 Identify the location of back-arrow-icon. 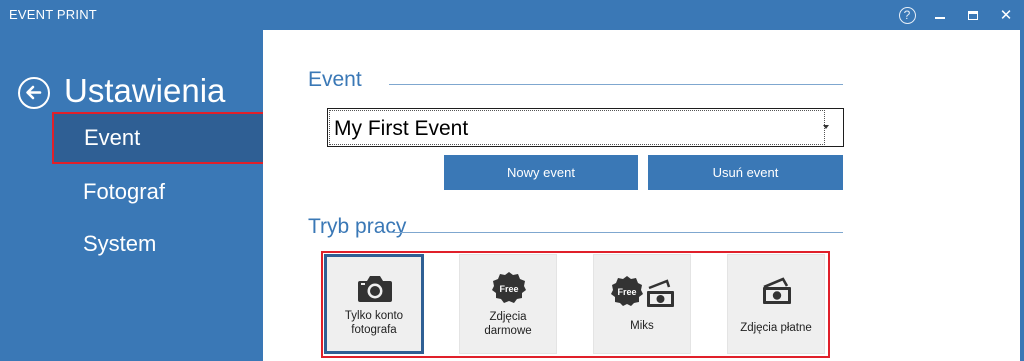
(34, 92).